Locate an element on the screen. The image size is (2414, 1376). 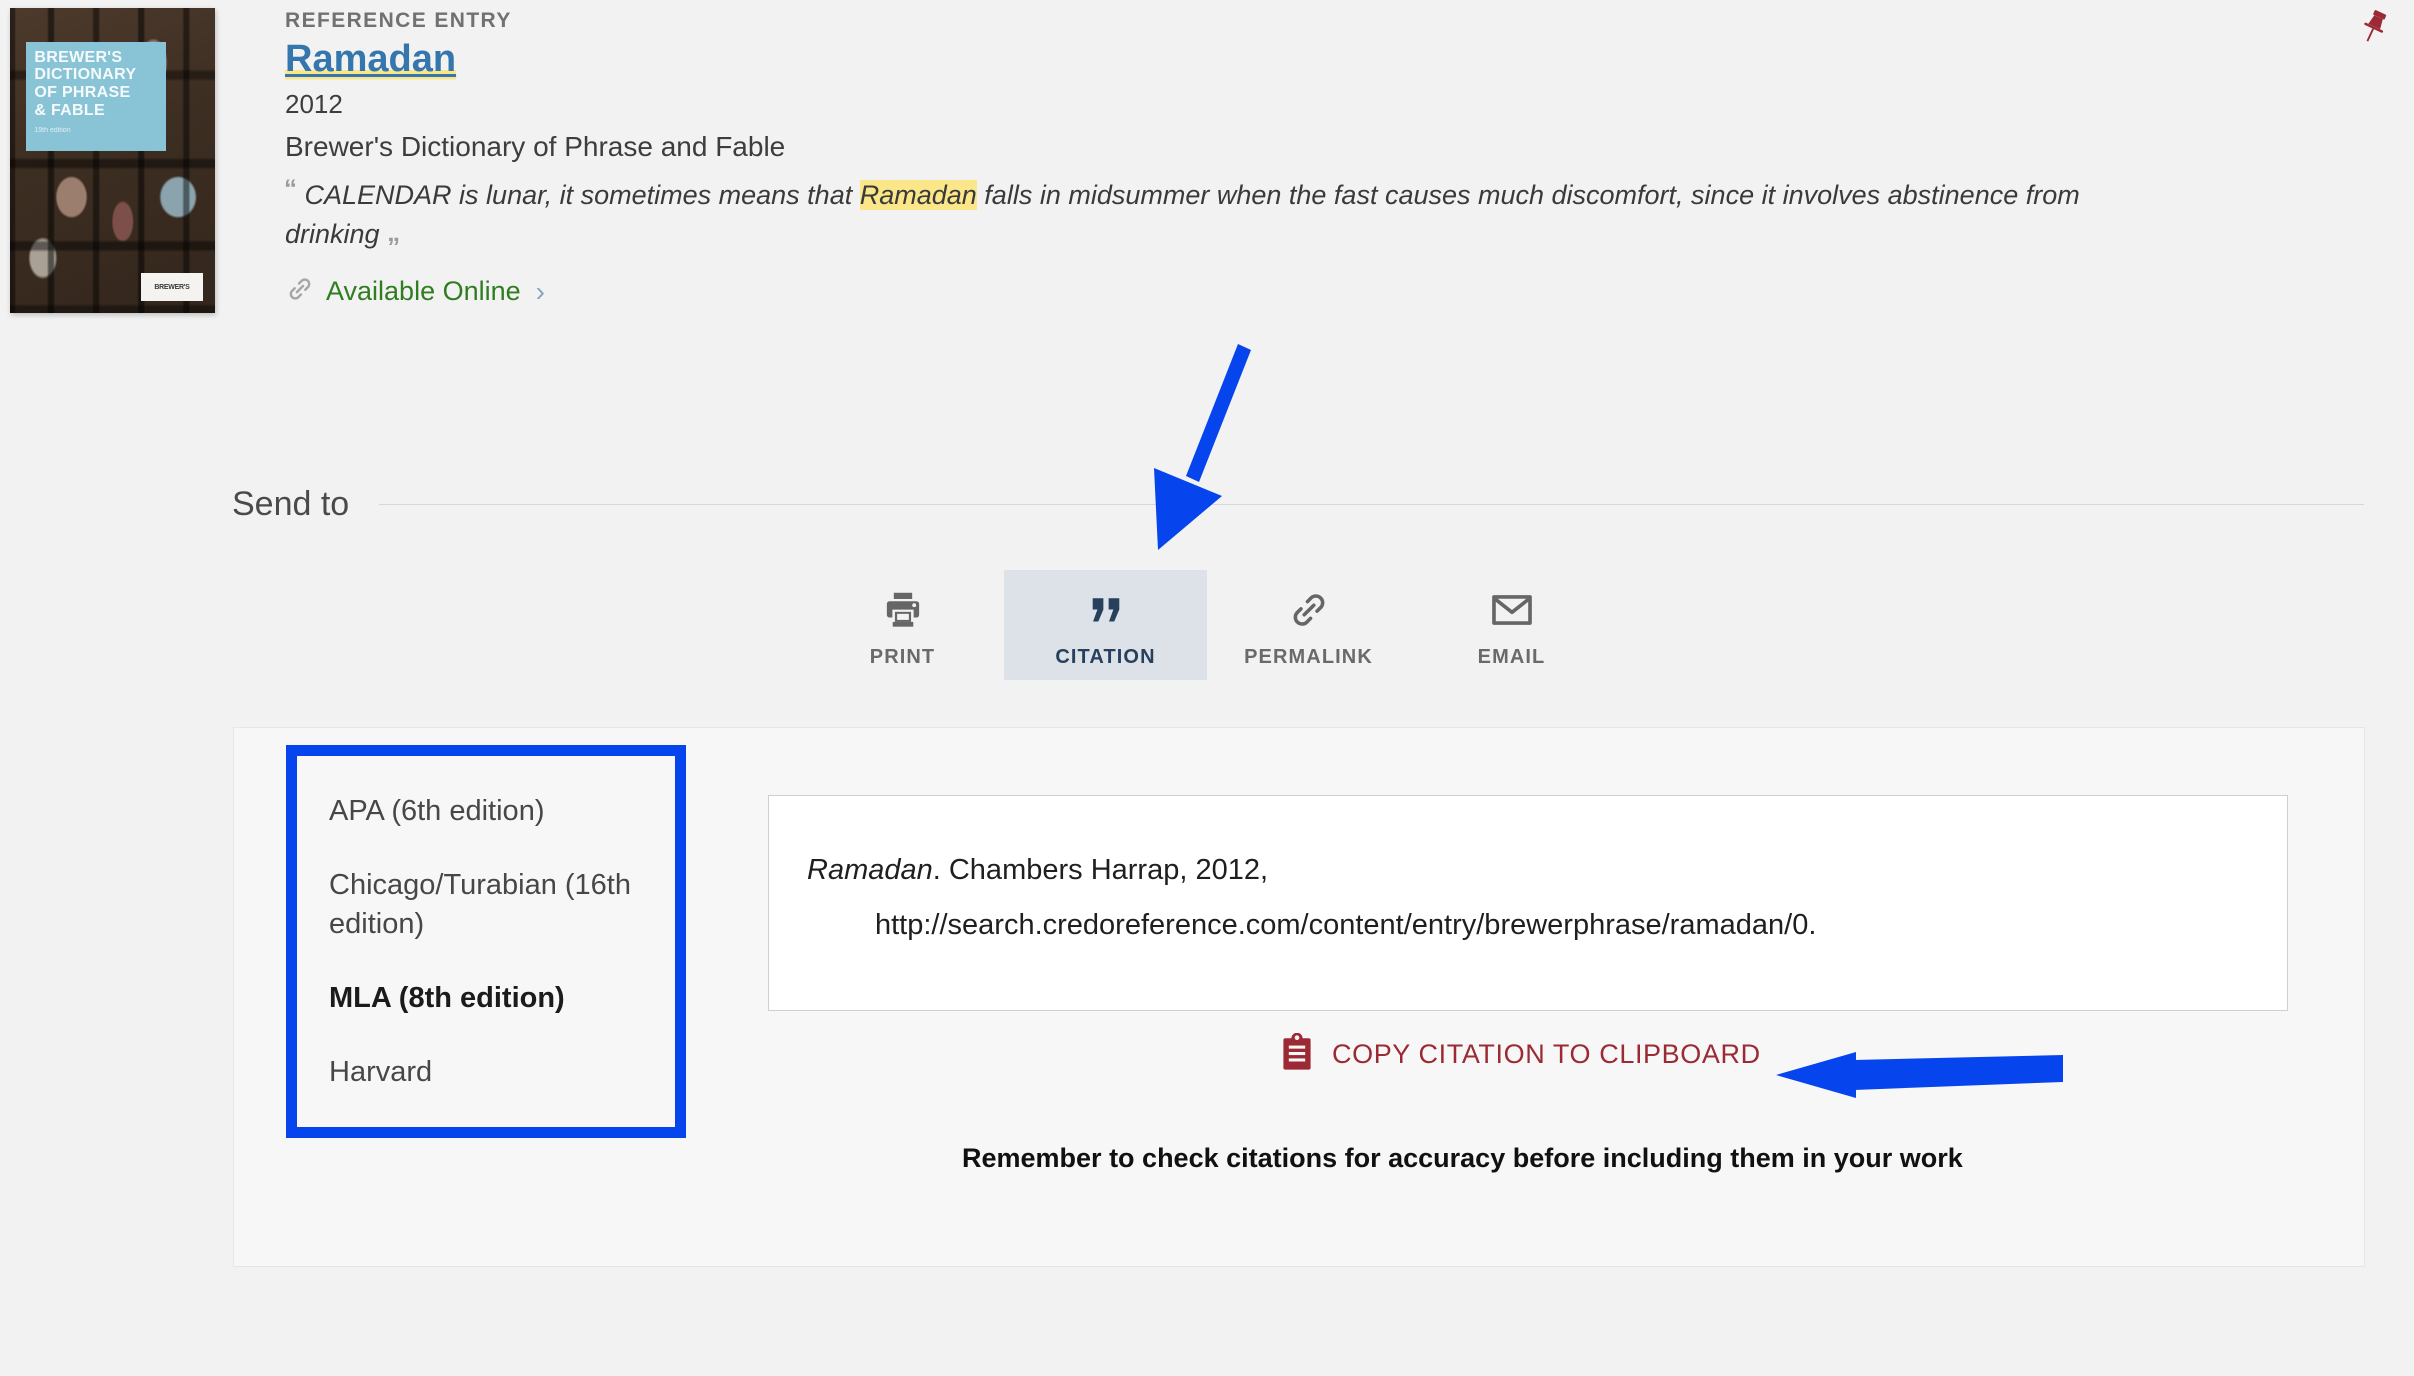
result-type-kicker: REFERENCE ENTRY is located at coordinates (398, 20).